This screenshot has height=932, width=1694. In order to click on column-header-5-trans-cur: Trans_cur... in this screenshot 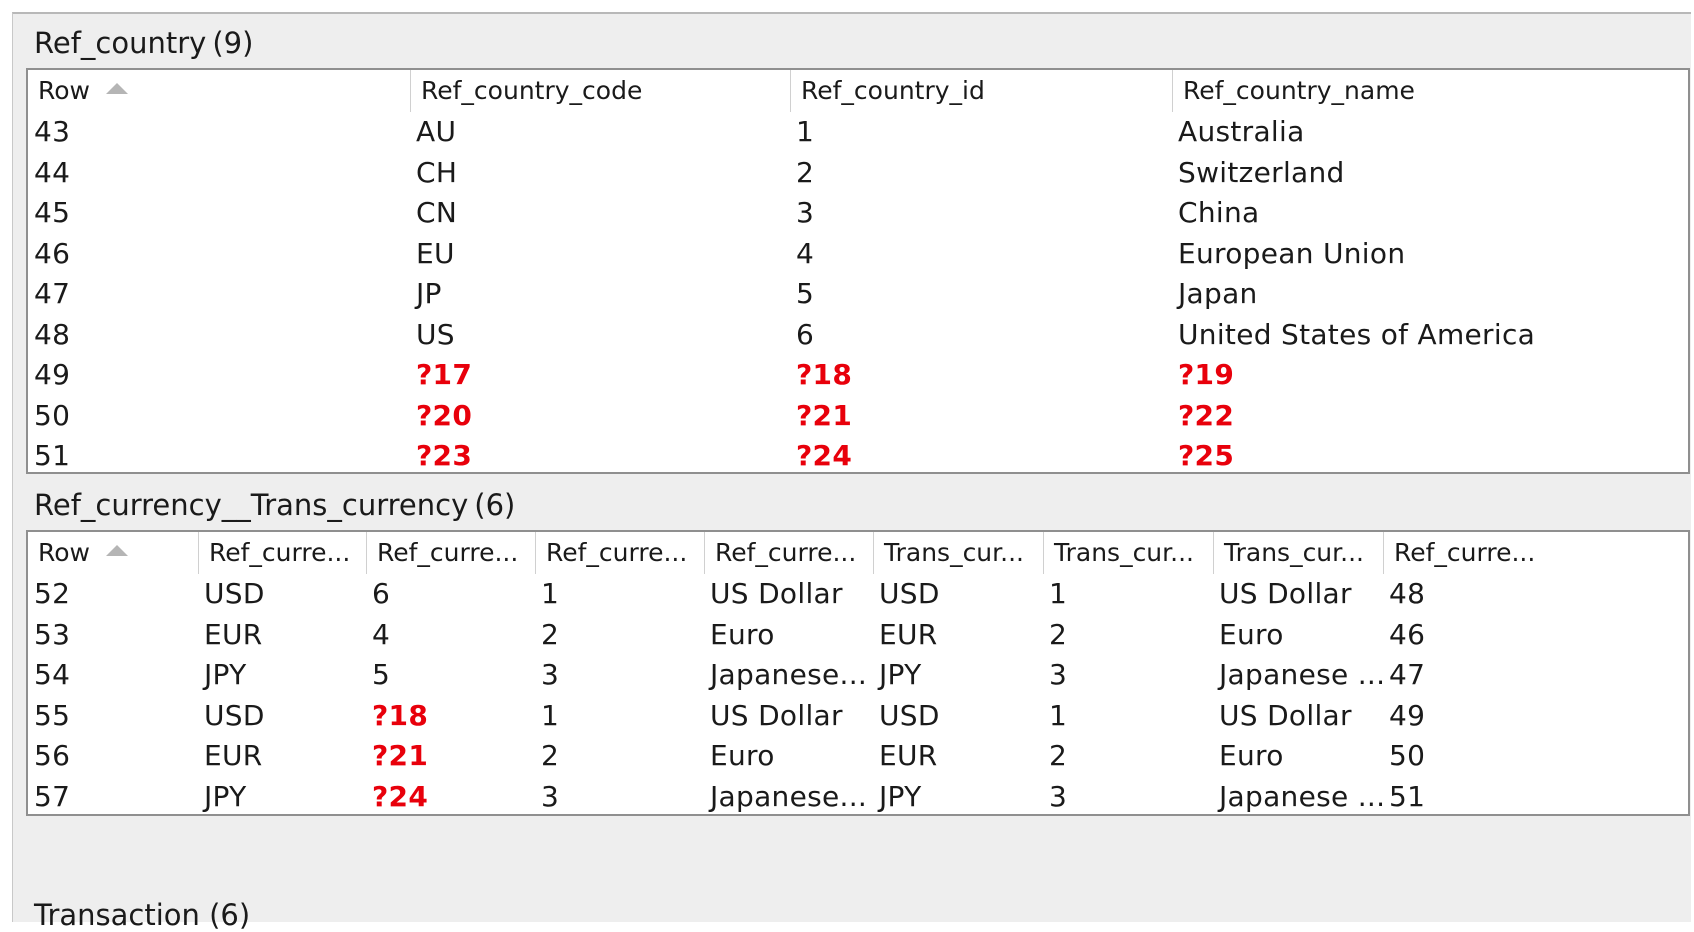, I will do `click(958, 553)`.